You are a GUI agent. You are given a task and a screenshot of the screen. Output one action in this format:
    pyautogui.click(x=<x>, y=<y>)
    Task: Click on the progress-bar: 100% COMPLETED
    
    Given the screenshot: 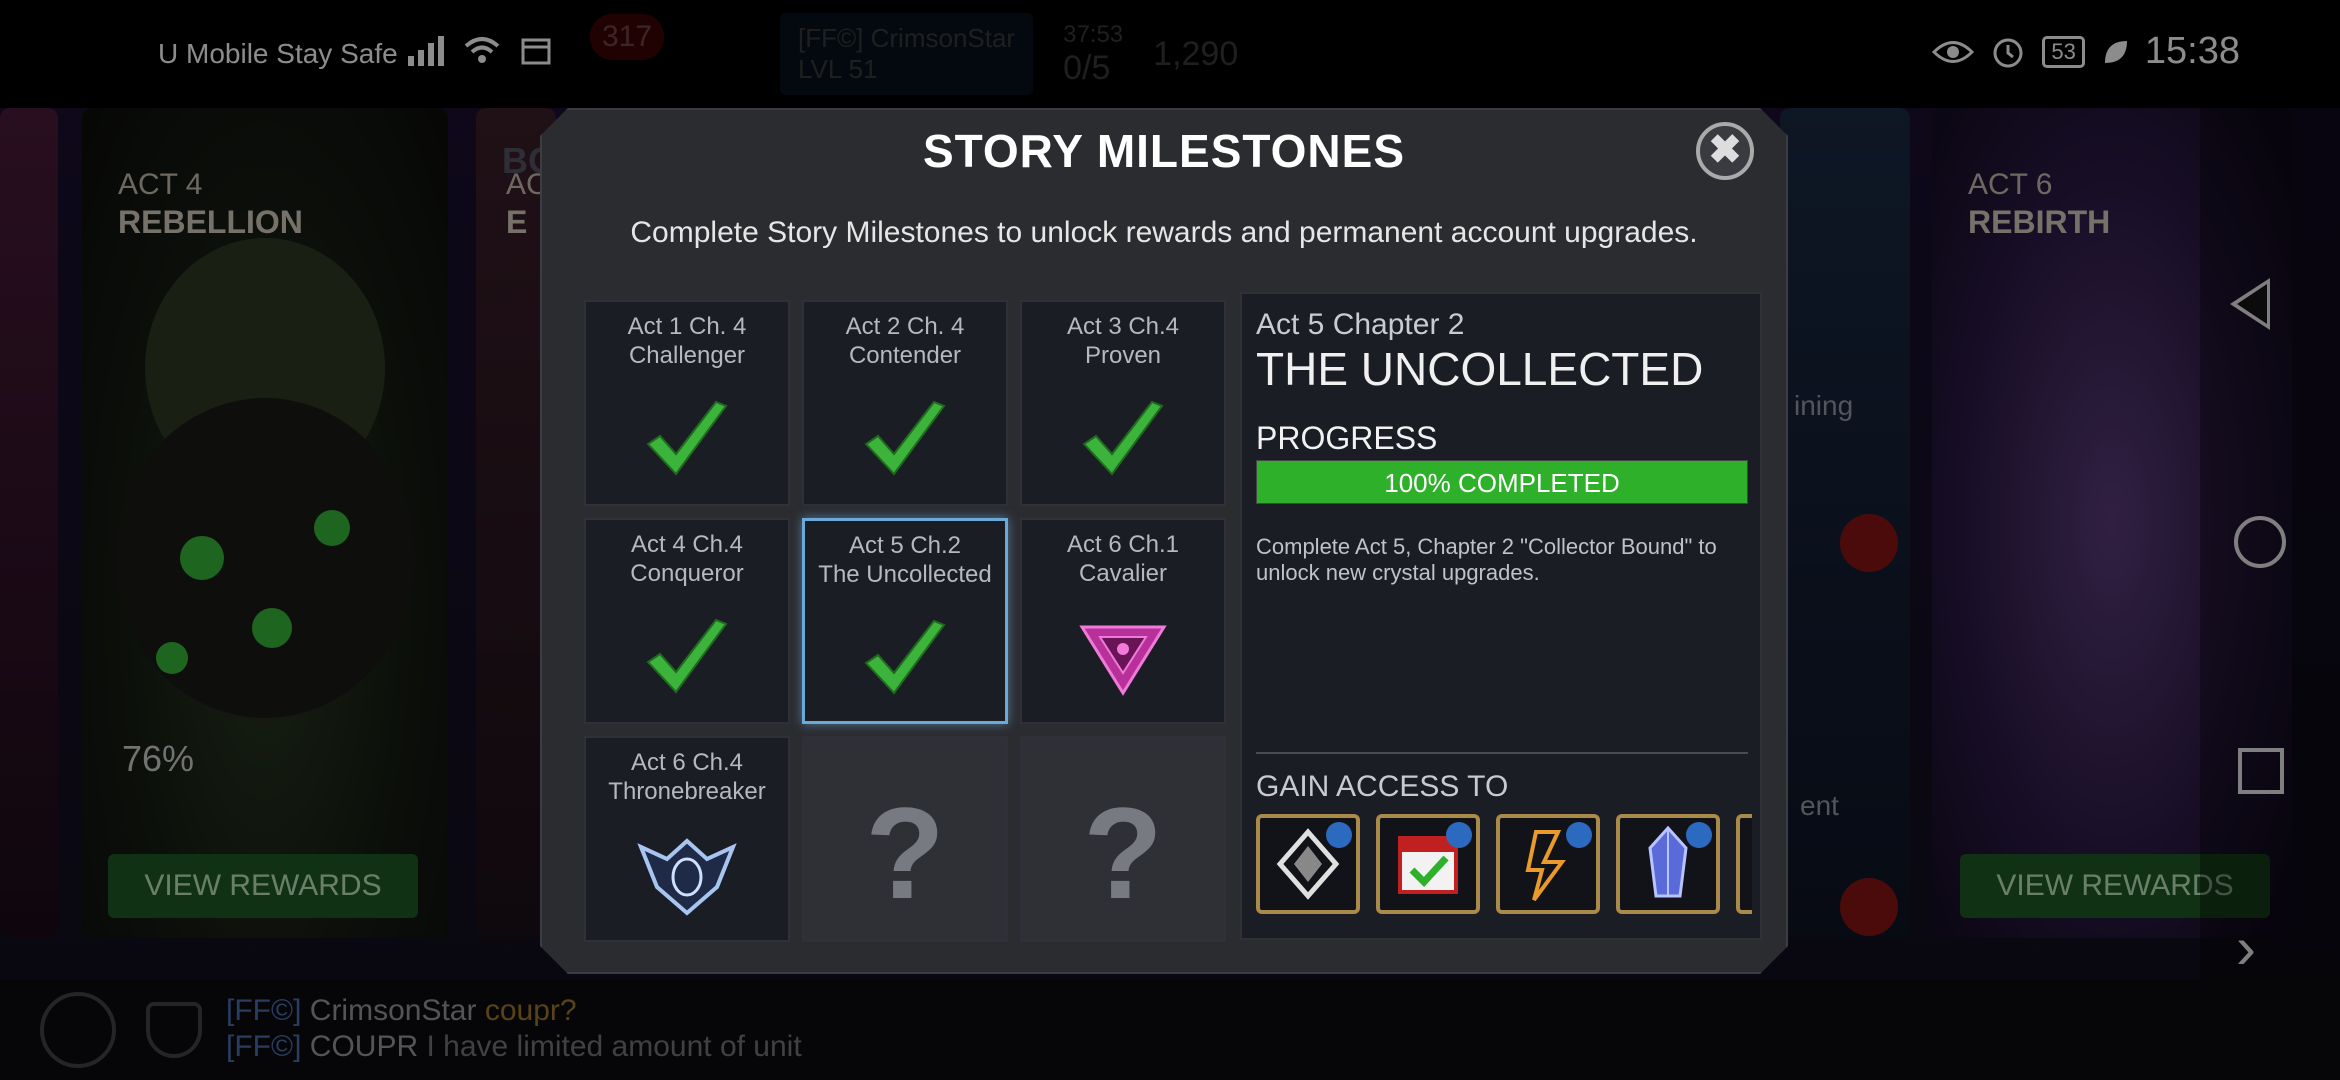 What is the action you would take?
    pyautogui.click(x=1502, y=482)
    